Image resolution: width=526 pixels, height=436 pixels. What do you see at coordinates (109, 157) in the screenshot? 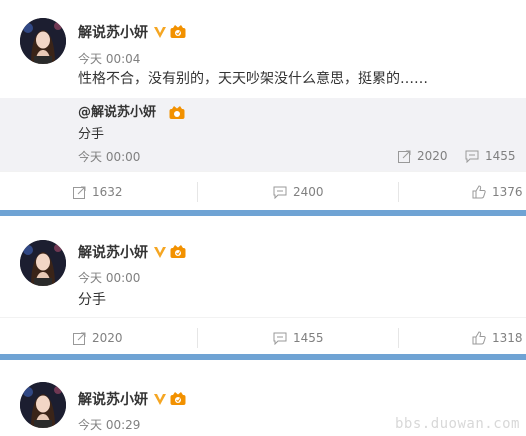
I see `original-time: 今天 00:00` at bounding box center [109, 157].